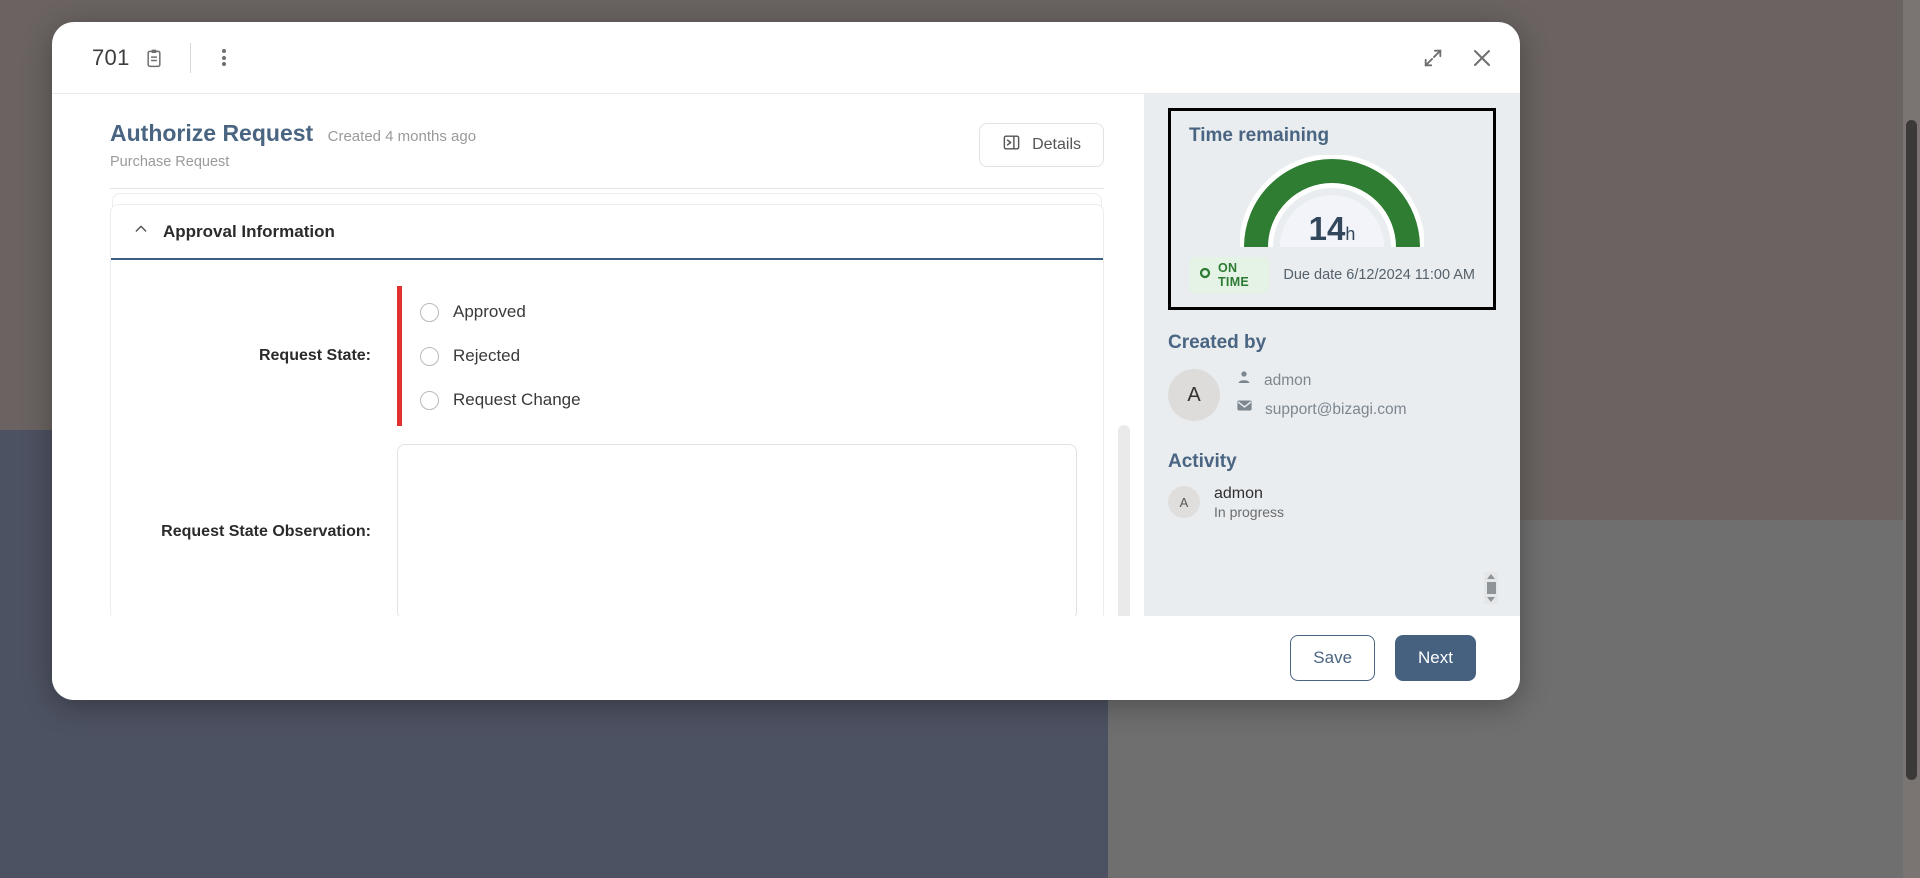 The image size is (1920, 878). I want to click on modal-footer: Save Next, so click(786, 658).